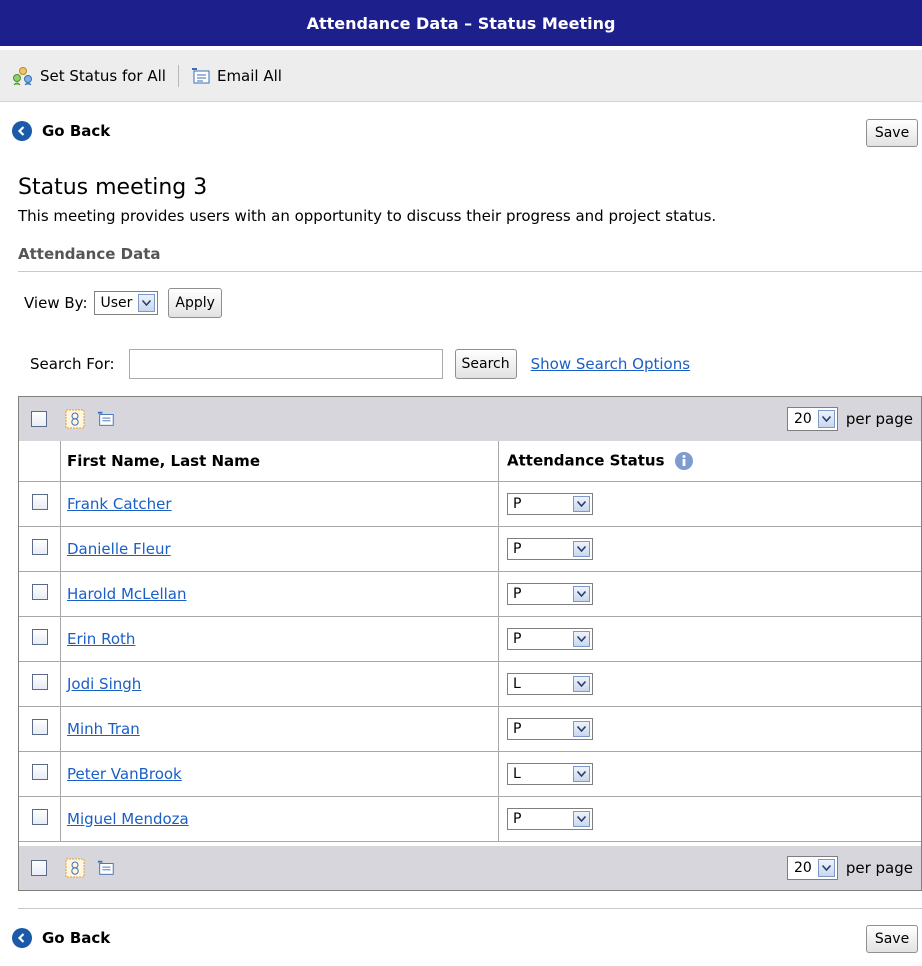 The image size is (922, 966). I want to click on grid-toolbar-bottom: 20 per page, so click(470, 868).